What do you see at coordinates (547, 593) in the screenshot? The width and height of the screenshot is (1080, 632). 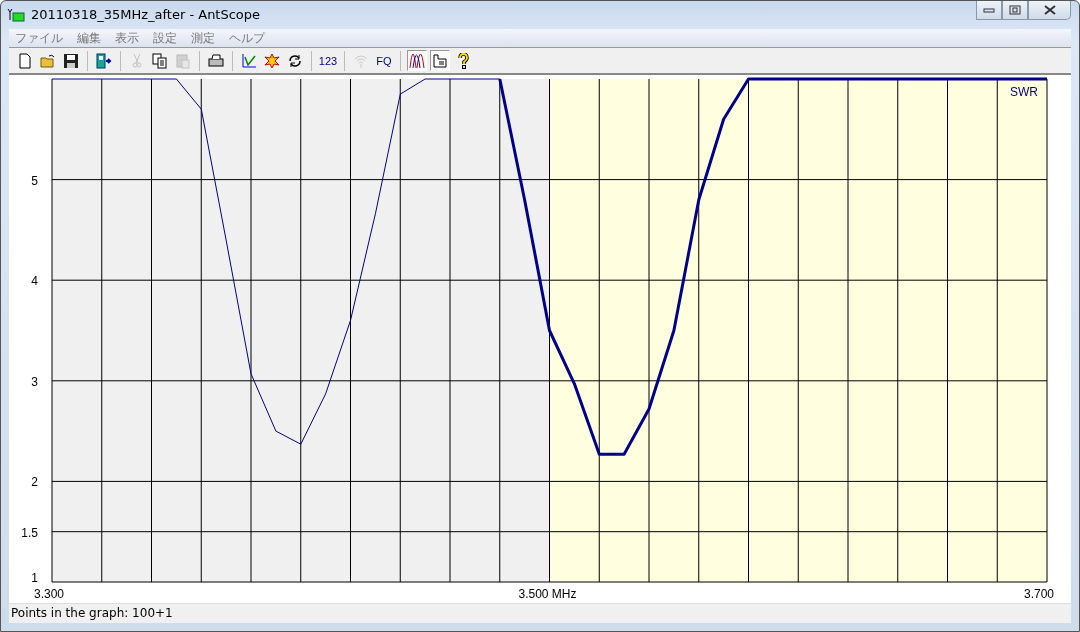 I see `x-tick-label: 3.500 MHz` at bounding box center [547, 593].